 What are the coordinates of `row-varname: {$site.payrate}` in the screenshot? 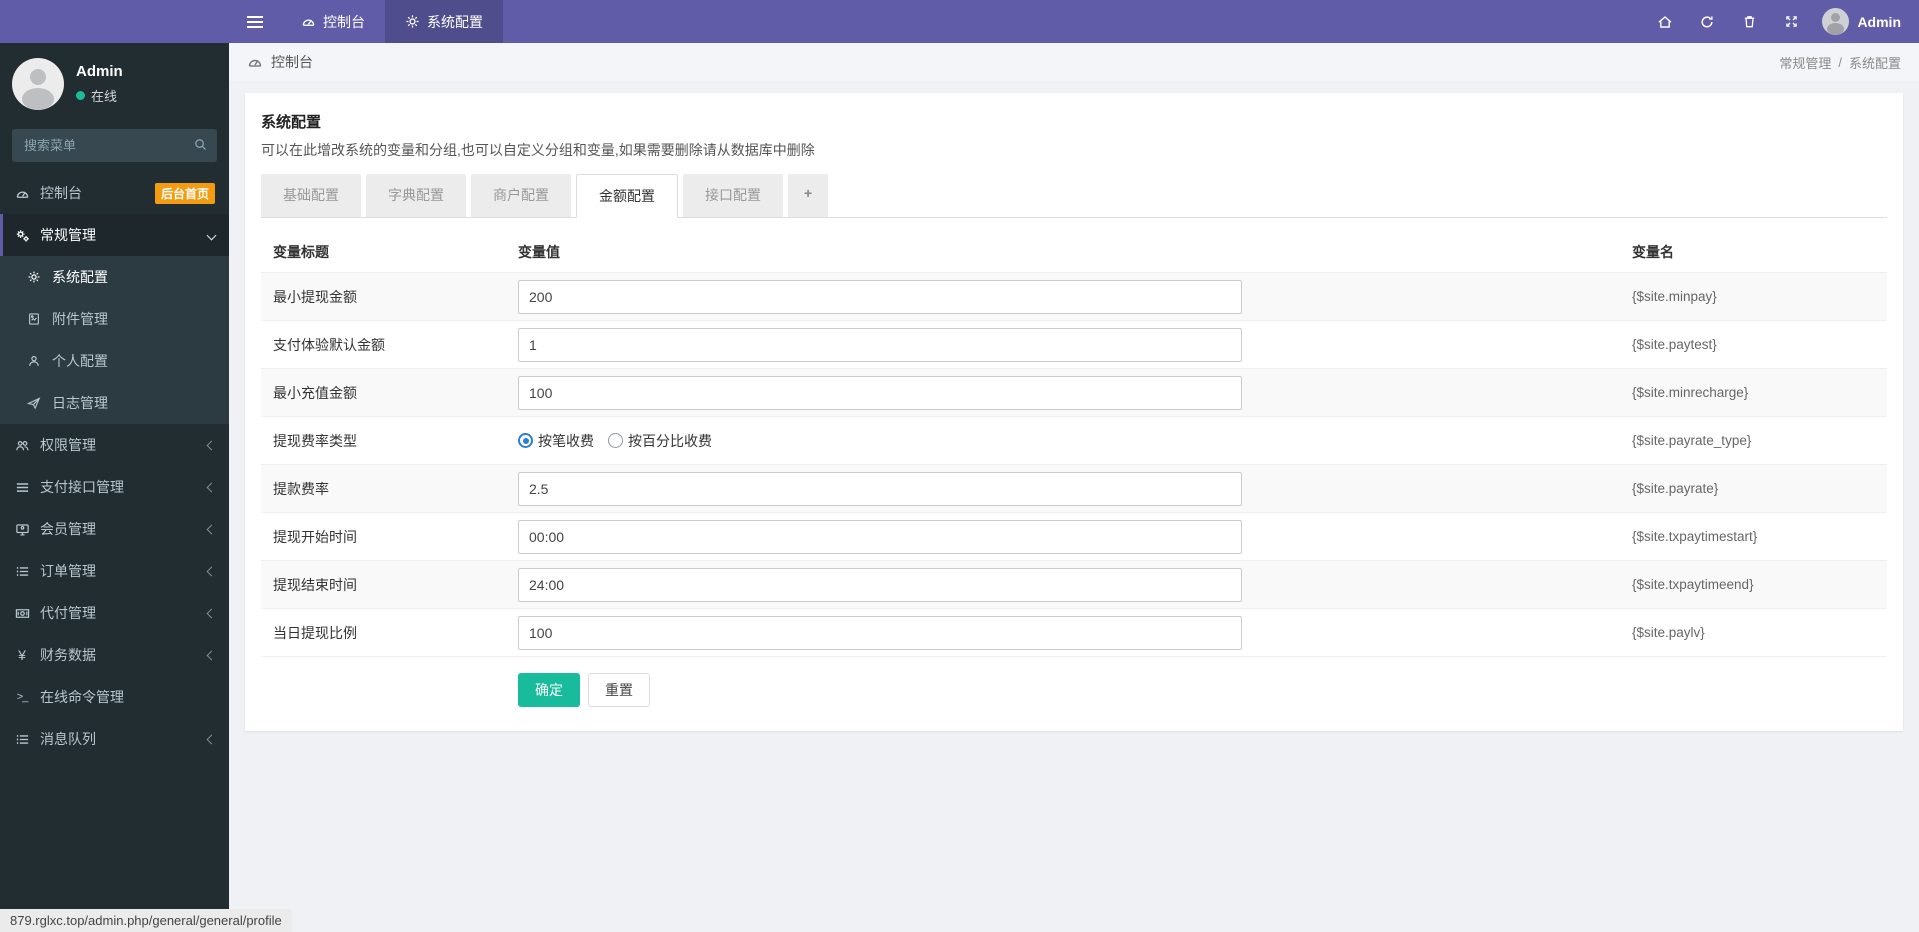 It's located at (1675, 488).